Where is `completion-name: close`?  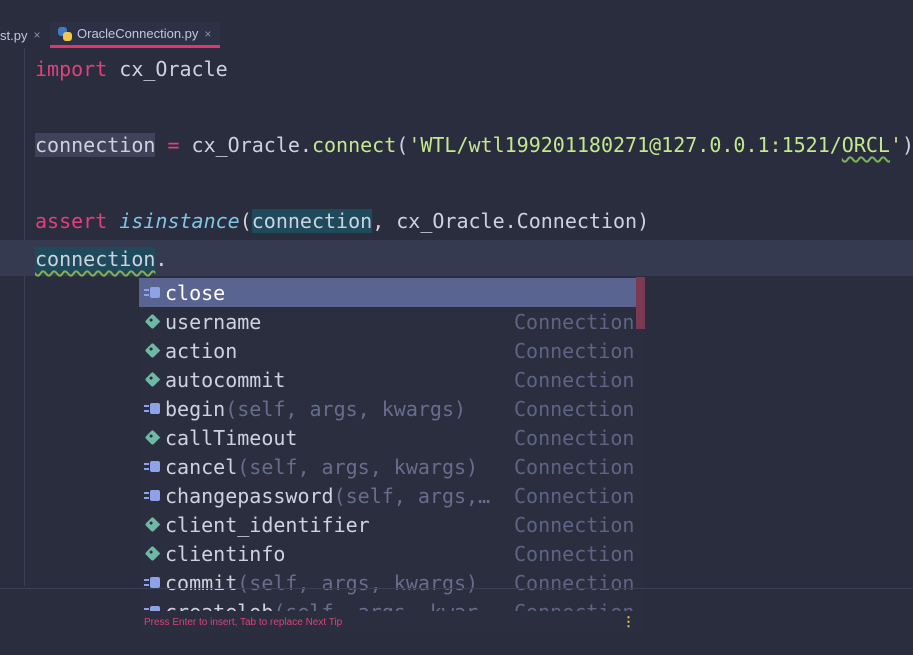 completion-name: close is located at coordinates (195, 292).